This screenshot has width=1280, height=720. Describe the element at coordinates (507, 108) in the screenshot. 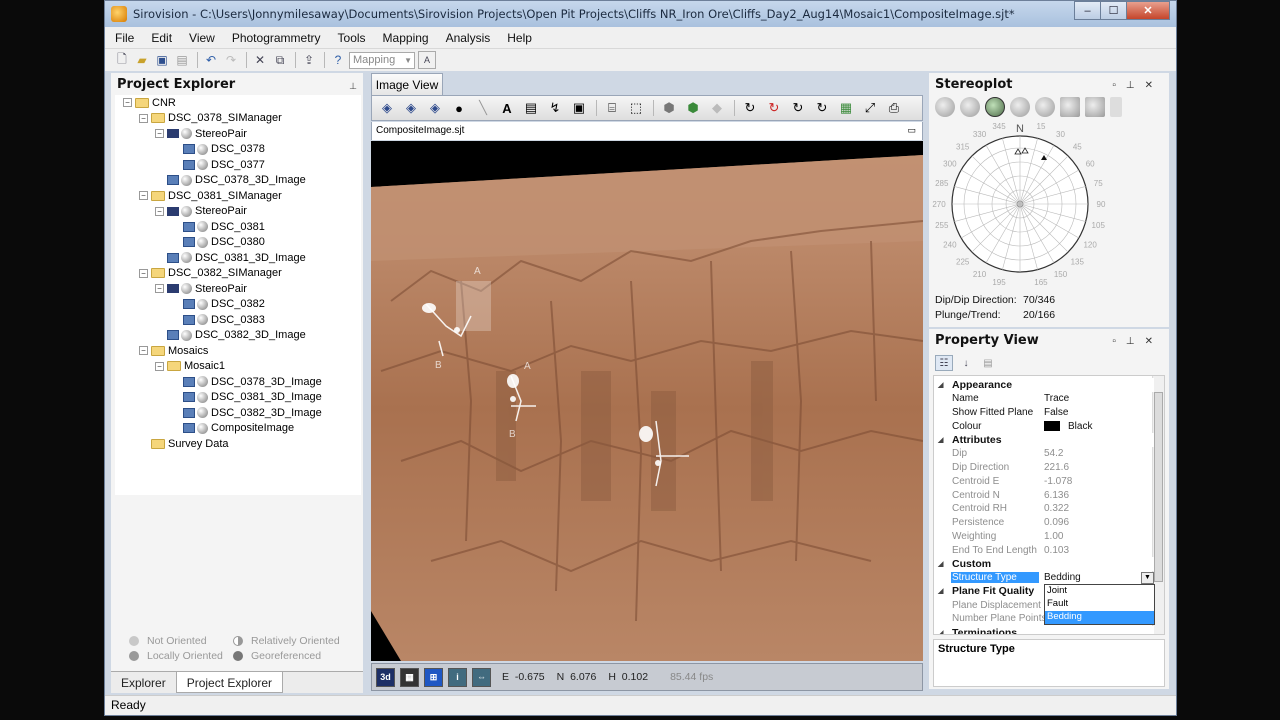

I see `text-icon: A` at that location.